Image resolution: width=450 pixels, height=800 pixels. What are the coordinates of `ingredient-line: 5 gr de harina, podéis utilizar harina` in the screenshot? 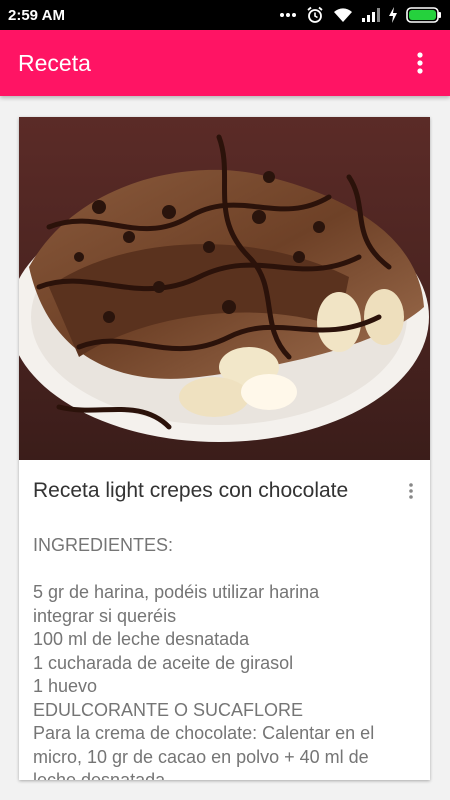 It's located at (176, 592).